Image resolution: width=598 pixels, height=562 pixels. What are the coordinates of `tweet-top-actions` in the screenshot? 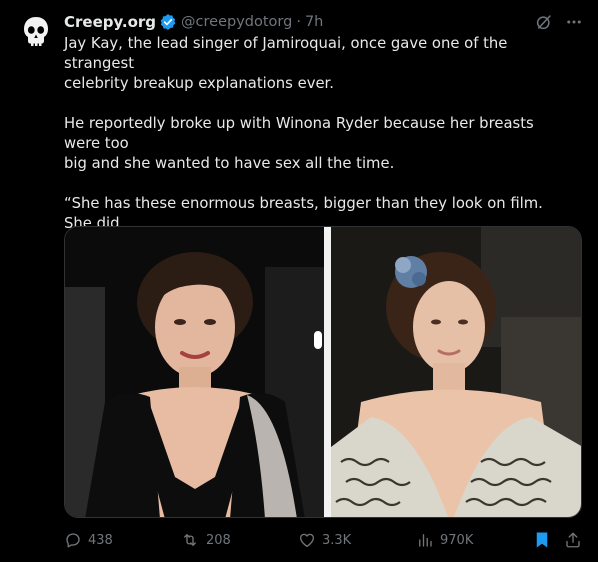 It's located at (559, 22).